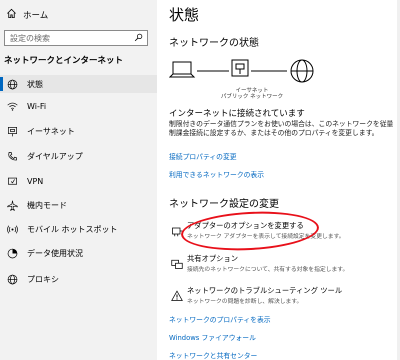 The image size is (400, 360). Describe the element at coordinates (213, 258) in the screenshot. I see `sharing-options-title: 共有オプション` at that location.